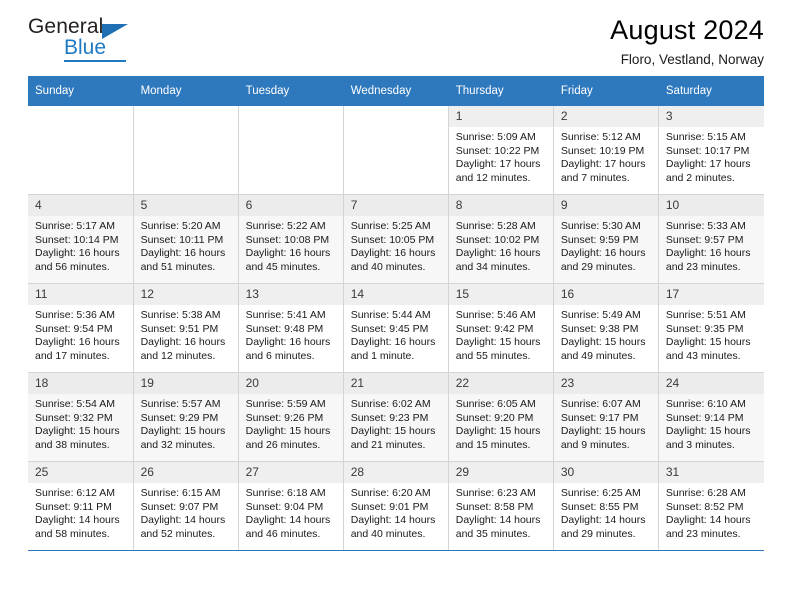 This screenshot has width=792, height=612. I want to click on day-number: 31, so click(711, 472).